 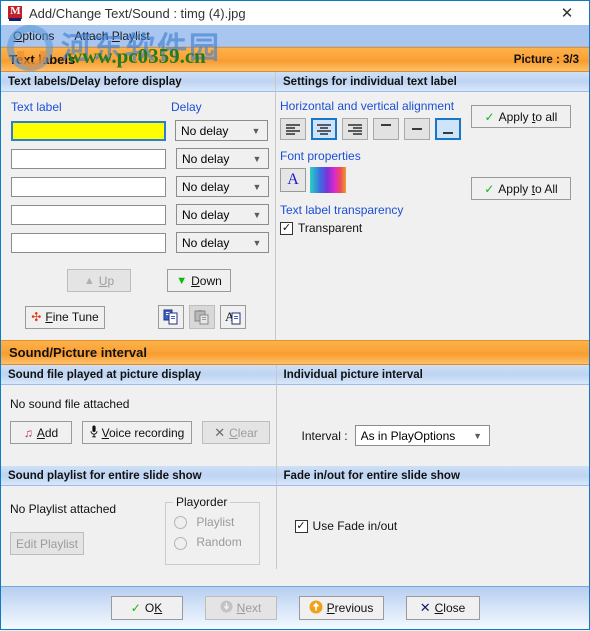 What do you see at coordinates (137, 13) in the screenshot?
I see `window-title: Add/Change Text/Sound : timg (4).jpg` at bounding box center [137, 13].